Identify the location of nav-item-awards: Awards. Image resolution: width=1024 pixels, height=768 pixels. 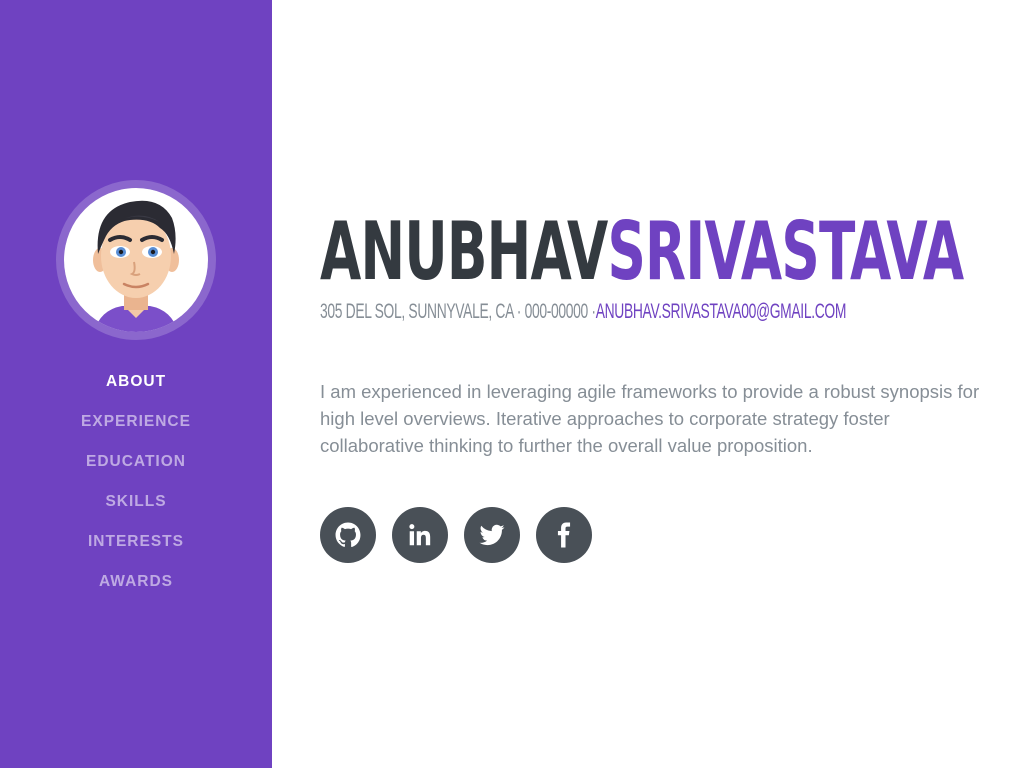
(136, 582).